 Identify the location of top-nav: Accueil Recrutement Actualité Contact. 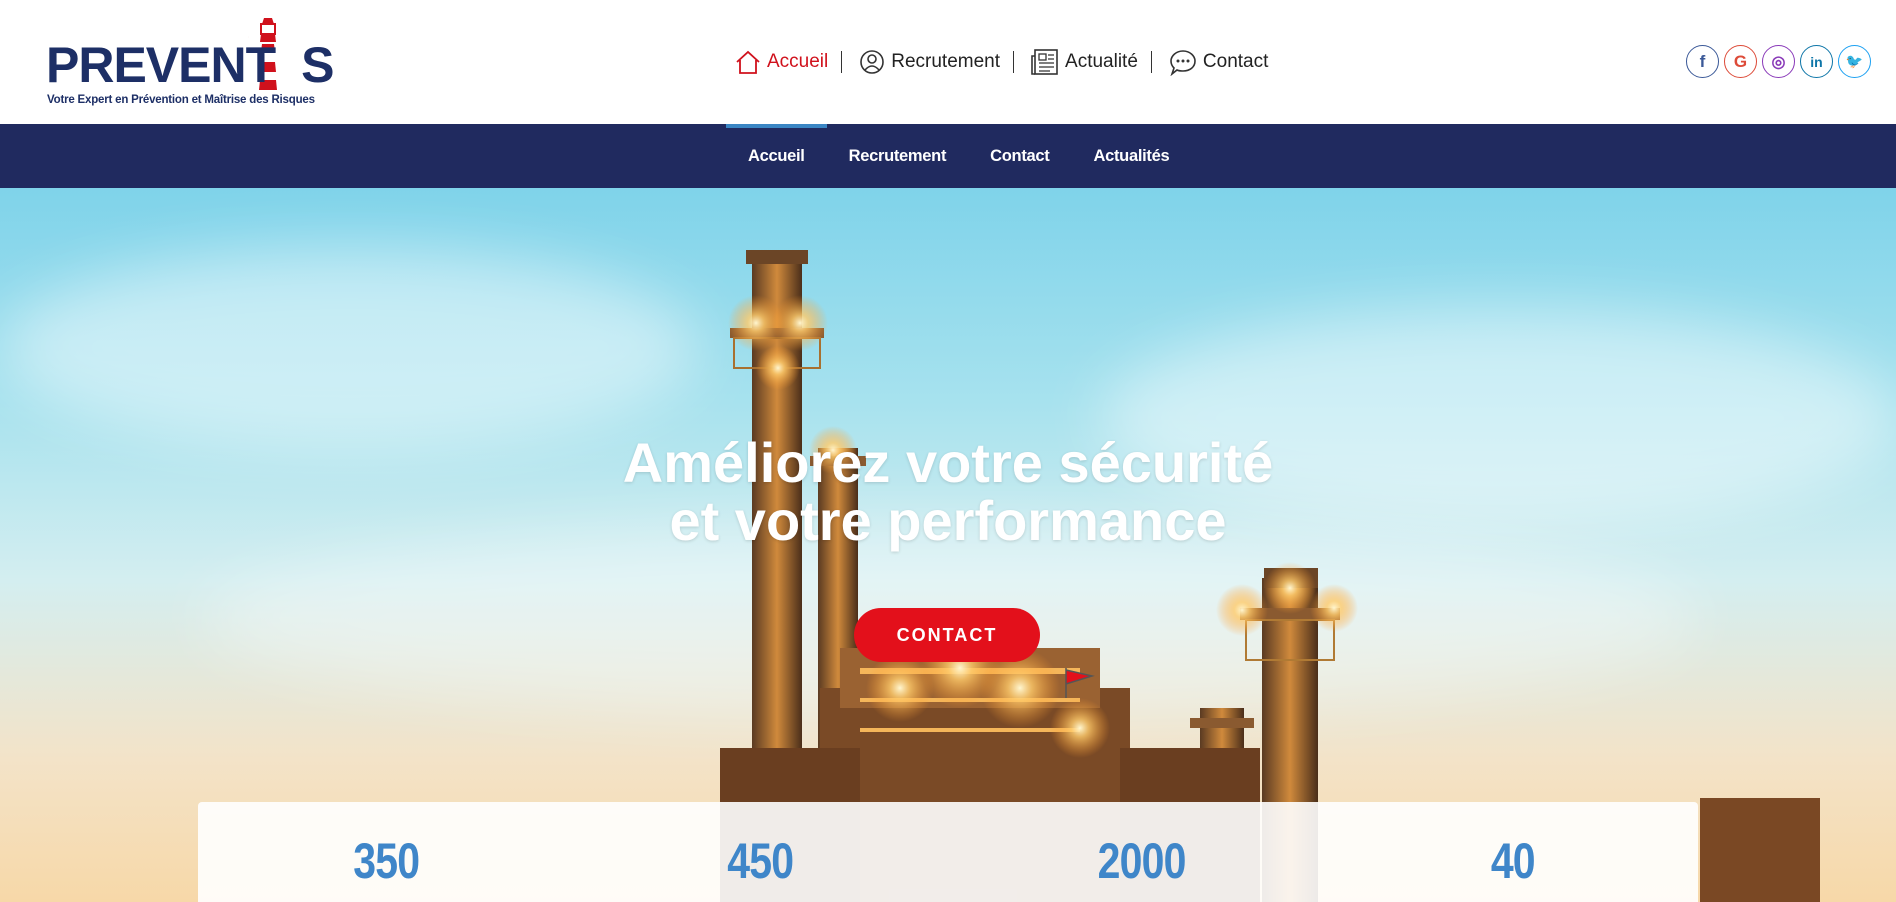
(1001, 62).